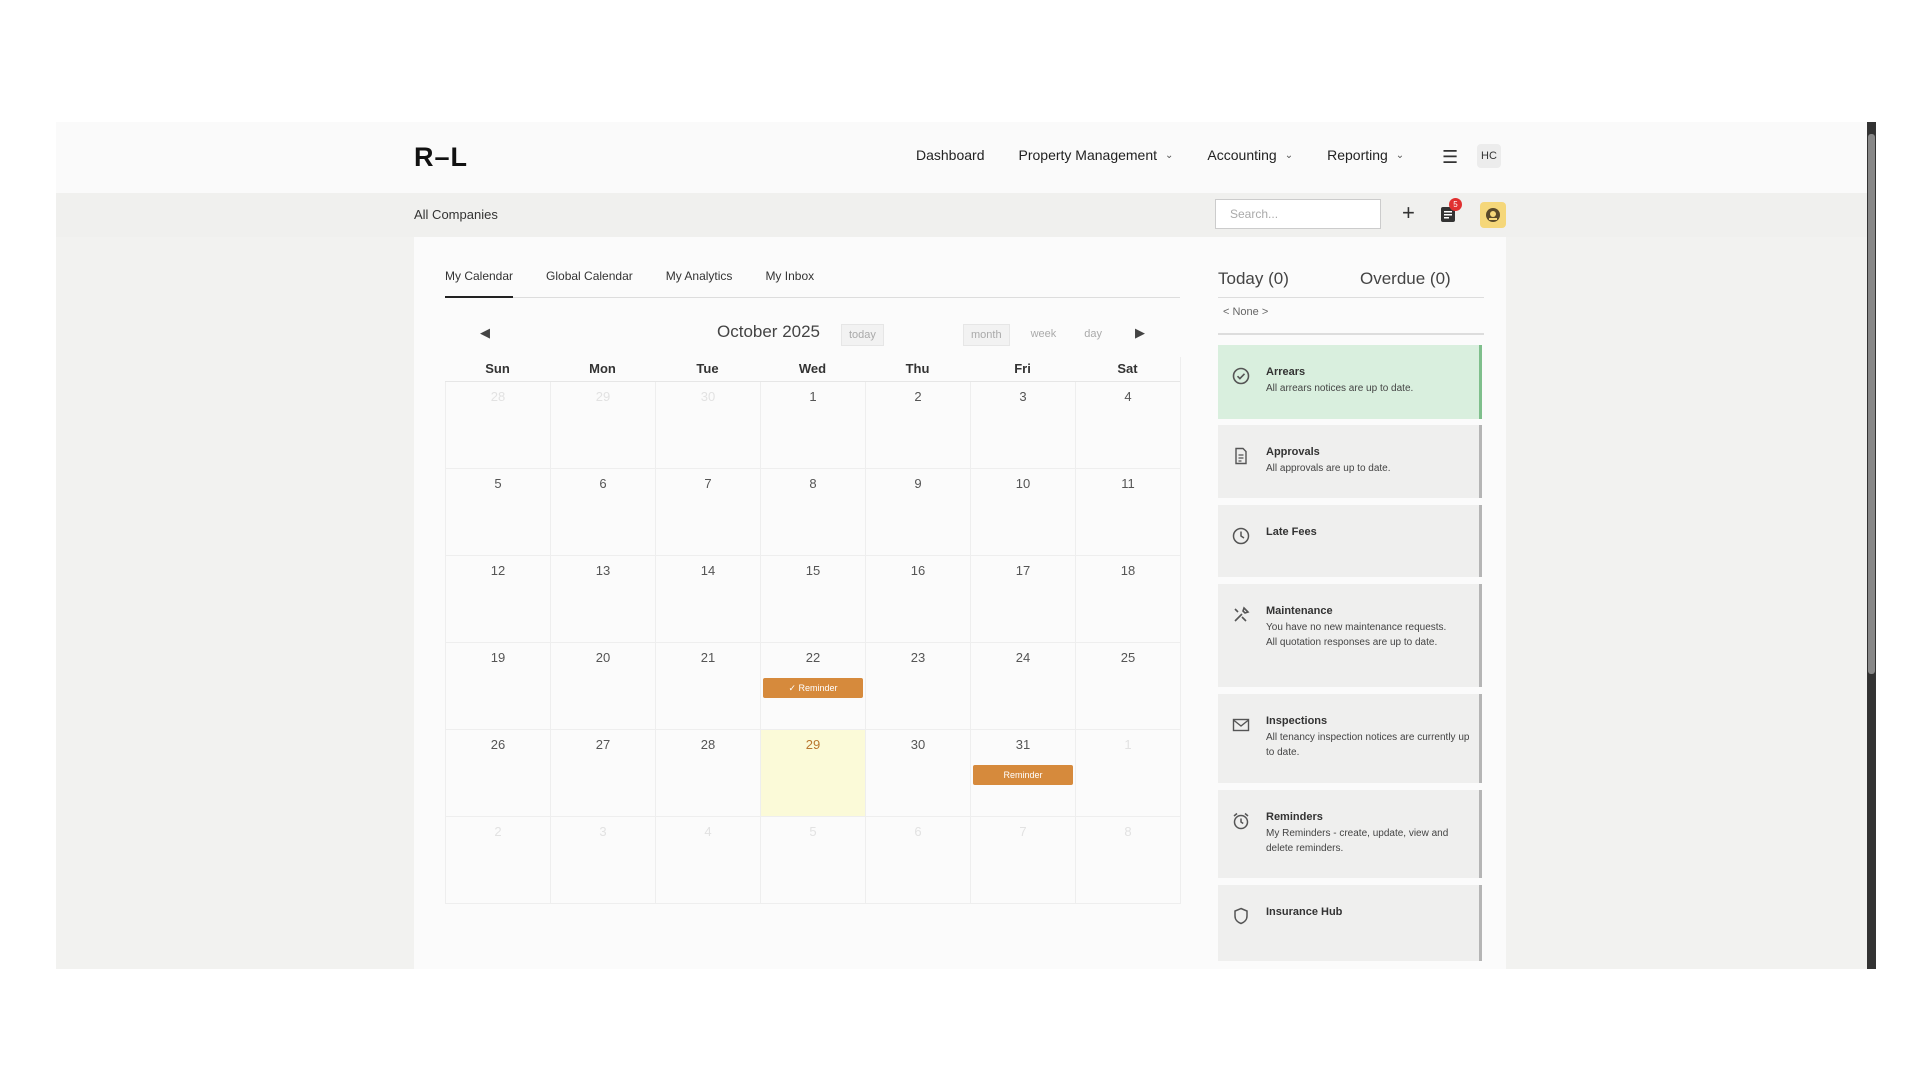  I want to click on search-input, so click(1298, 214).